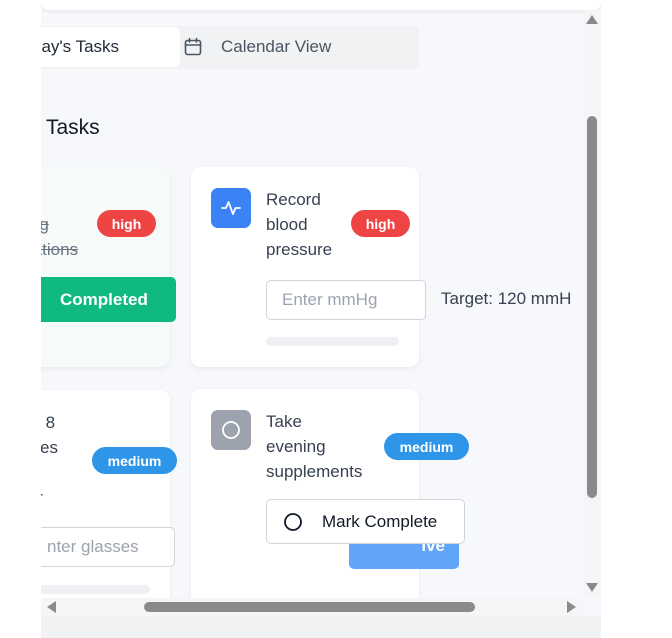 The width and height of the screenshot is (672, 638). What do you see at coordinates (592, 307) in the screenshot?
I see `vertical-scroll-thumb` at bounding box center [592, 307].